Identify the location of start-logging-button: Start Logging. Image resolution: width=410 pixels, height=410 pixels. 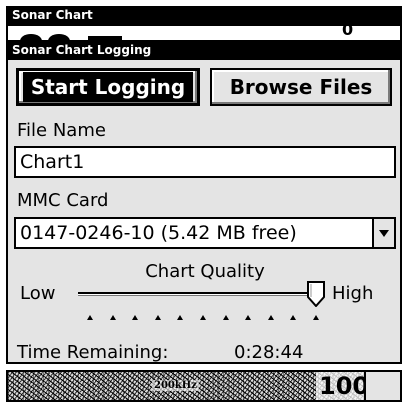
(108, 87).